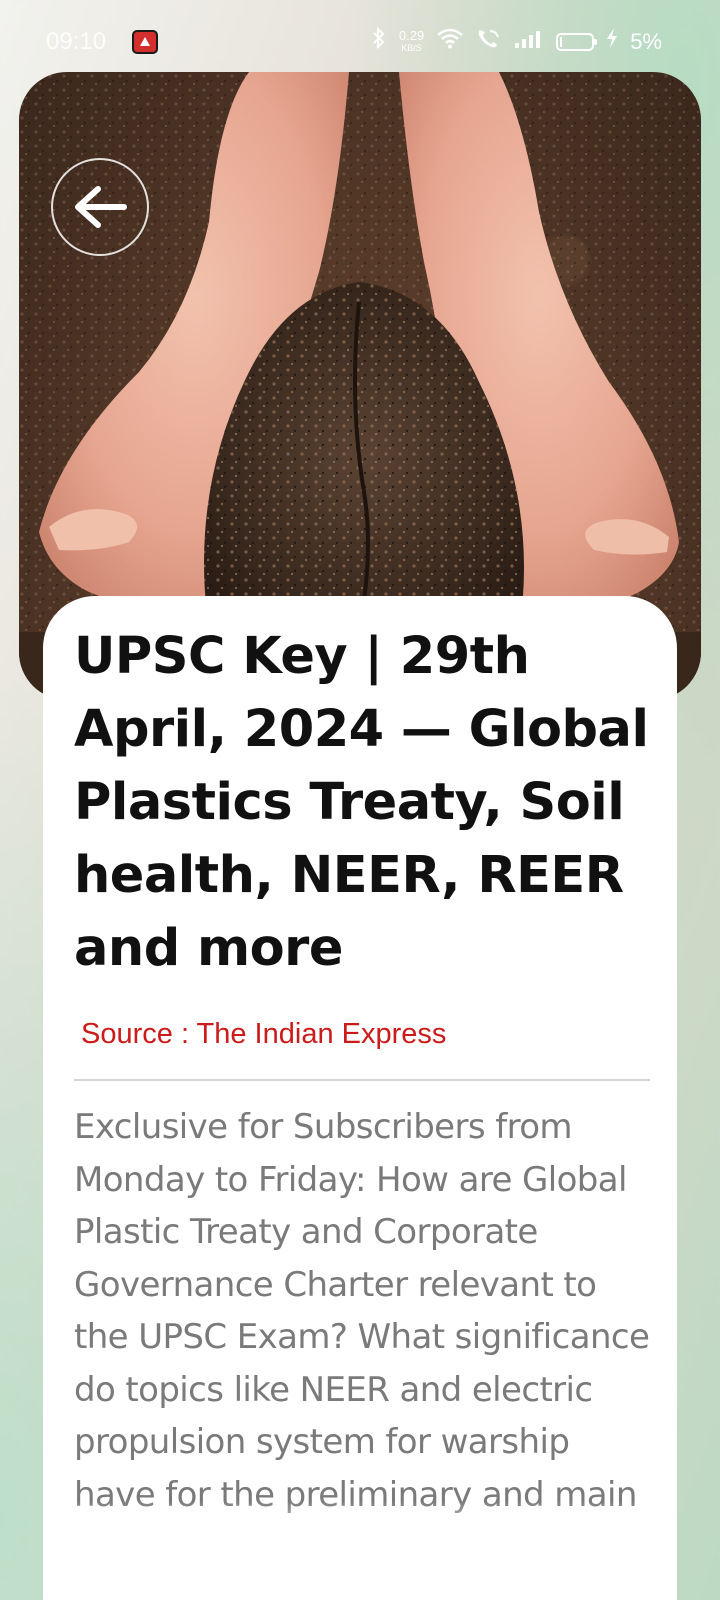  What do you see at coordinates (145, 42) in the screenshot?
I see `youtube-notification-icon` at bounding box center [145, 42].